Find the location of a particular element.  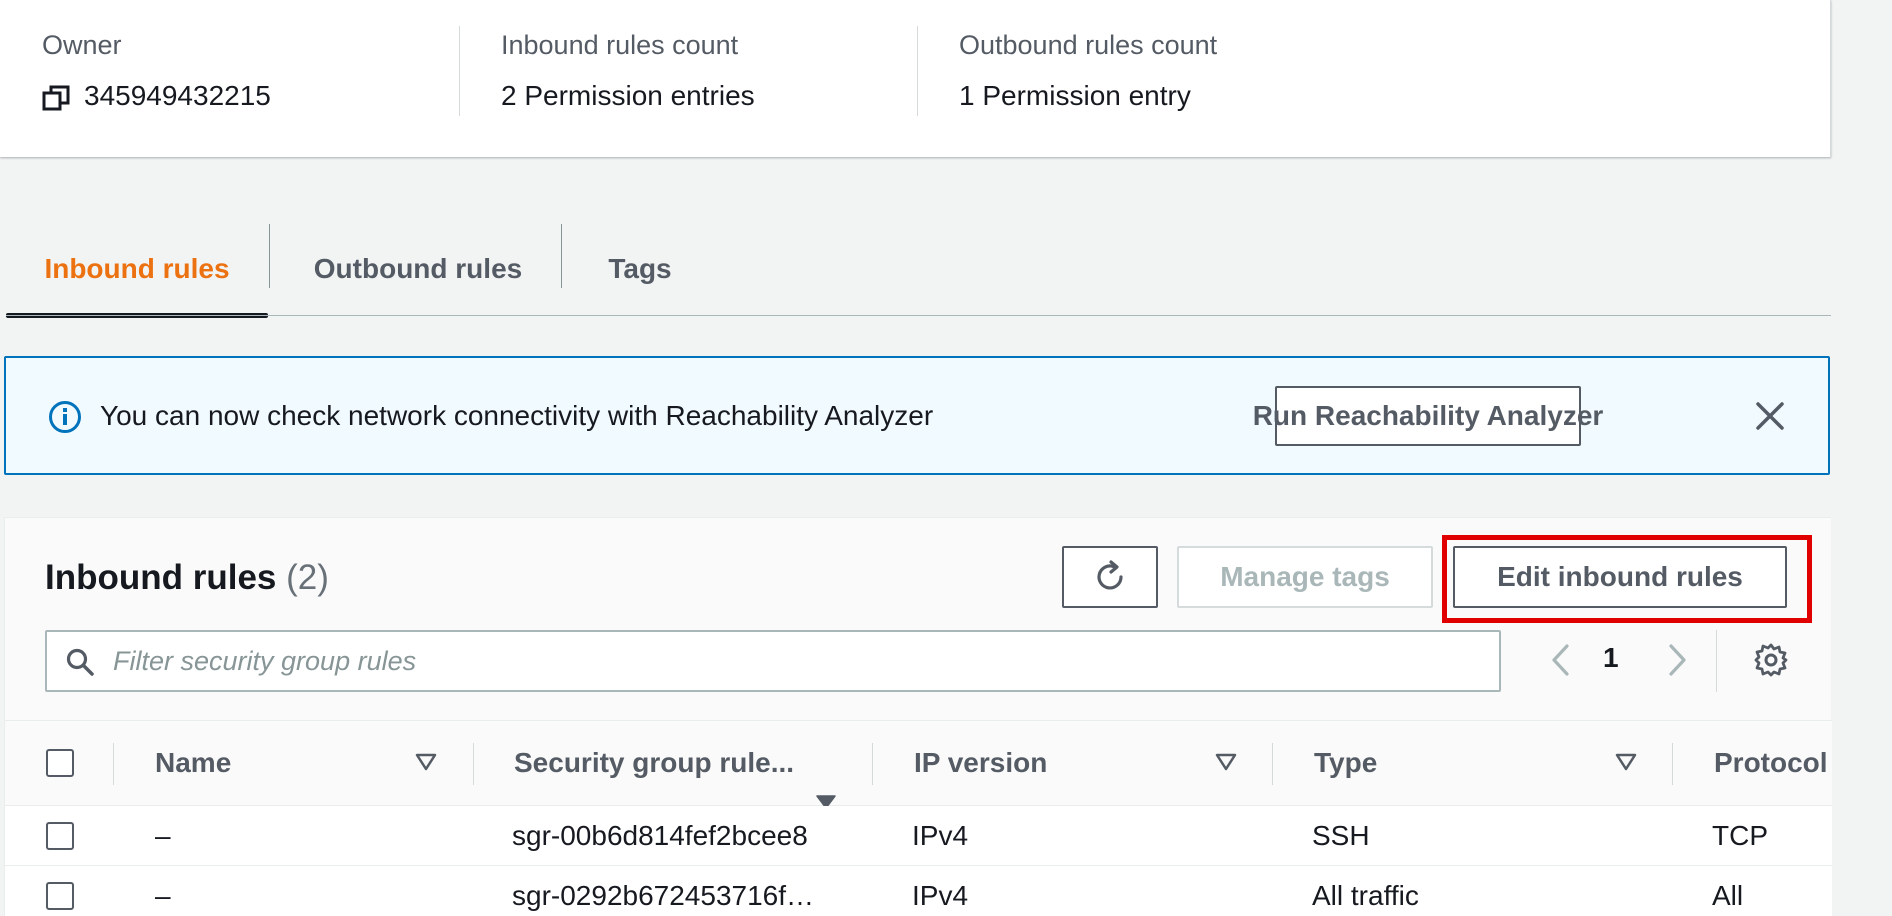

edit-inbound-rules-button: Edit inbound rules is located at coordinates (1620, 577).